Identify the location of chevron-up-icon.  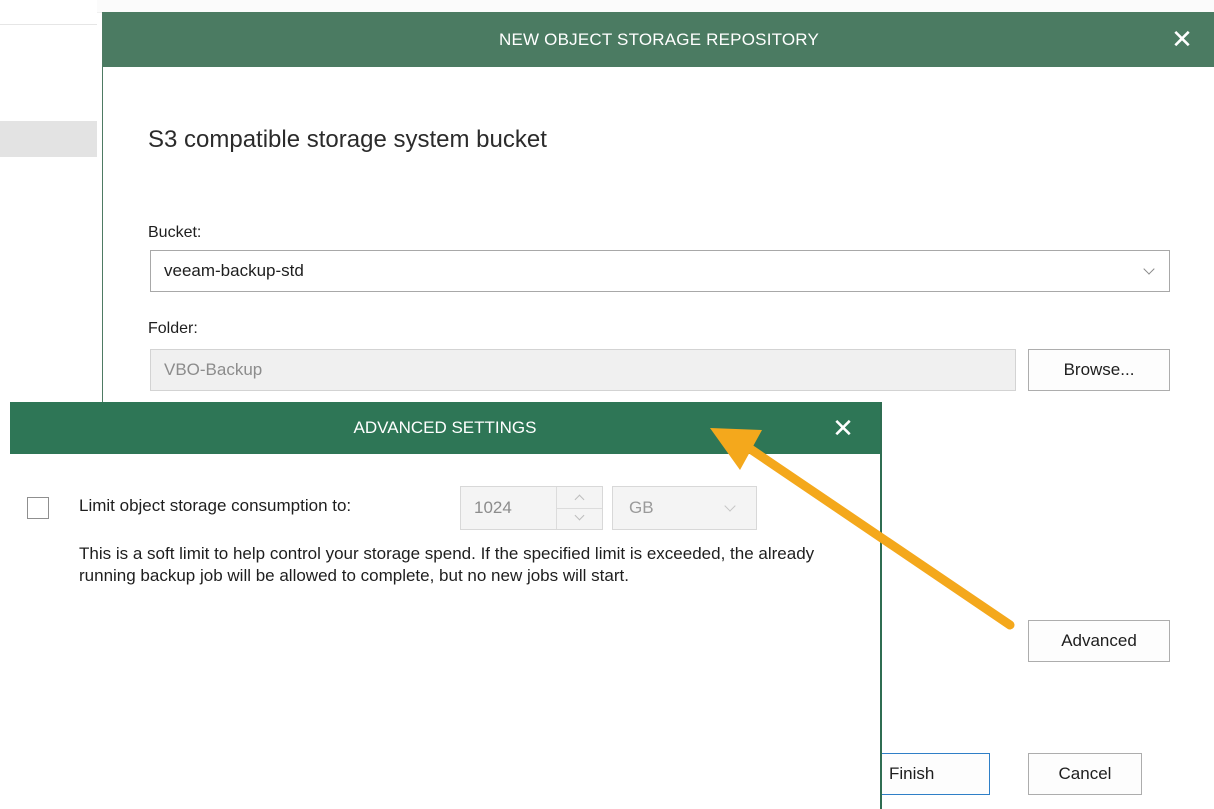
(579, 499).